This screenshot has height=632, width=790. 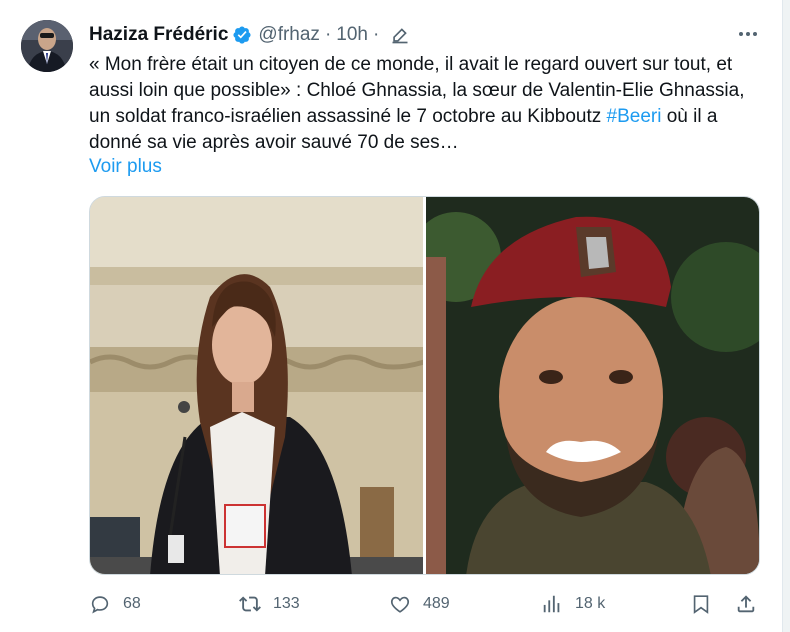 What do you see at coordinates (436, 603) in the screenshot?
I see `like-count: 489` at bounding box center [436, 603].